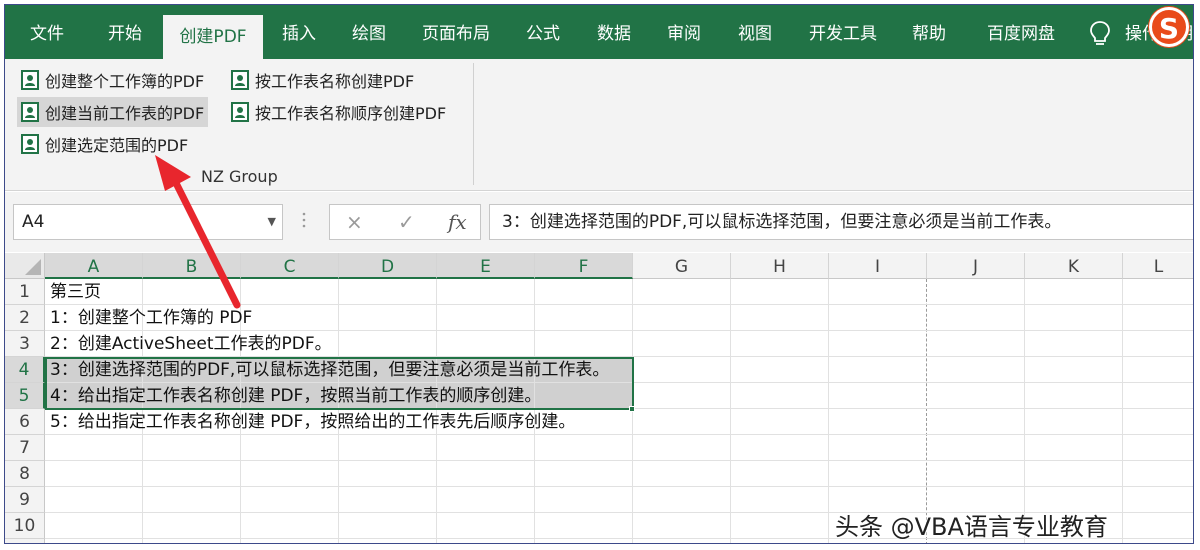 This screenshot has height=550, width=1200. What do you see at coordinates (632, 409) in the screenshot?
I see `fill-handle` at bounding box center [632, 409].